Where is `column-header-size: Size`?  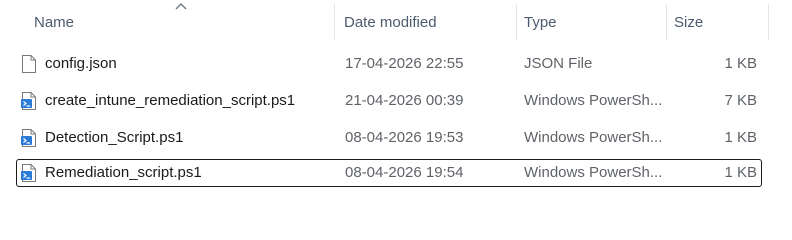 column-header-size: Size is located at coordinates (719, 22).